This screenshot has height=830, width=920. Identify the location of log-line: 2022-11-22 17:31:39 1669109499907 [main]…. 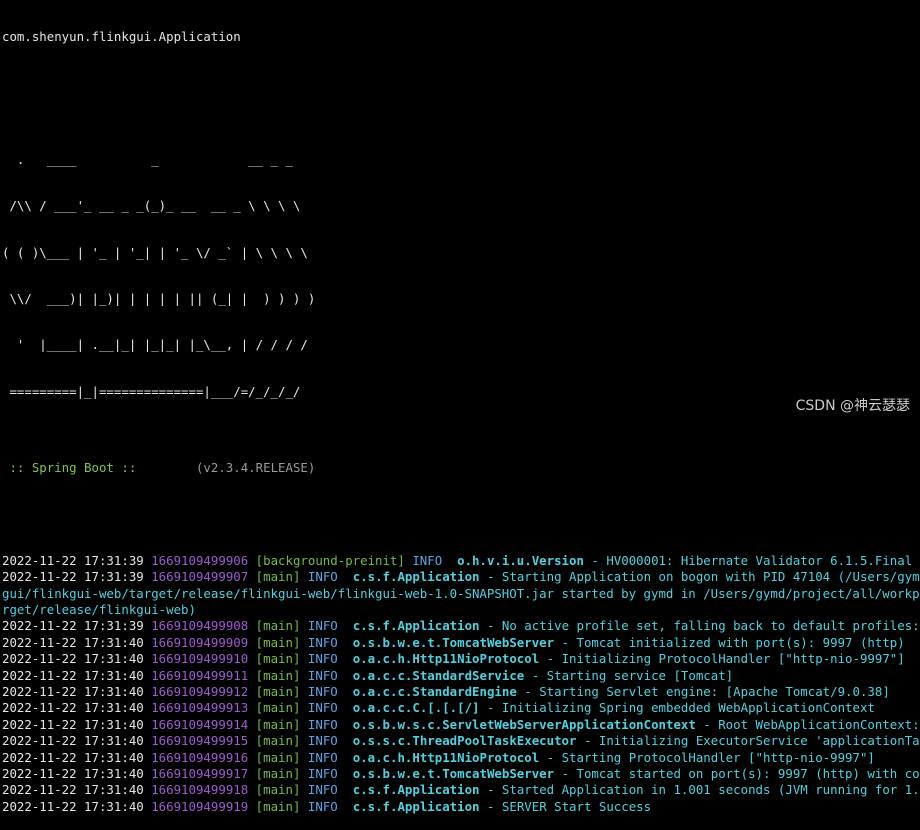
(461, 577).